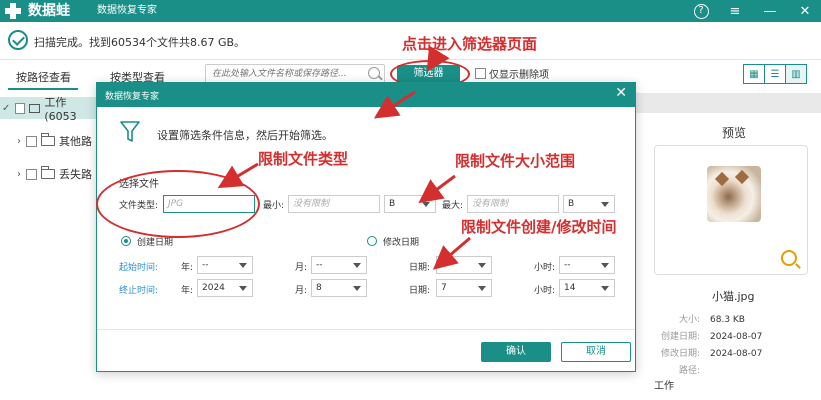 Image resolution: width=821 pixels, height=400 pixels. What do you see at coordinates (516, 352) in the screenshot?
I see `confirm-button: 确认` at bounding box center [516, 352].